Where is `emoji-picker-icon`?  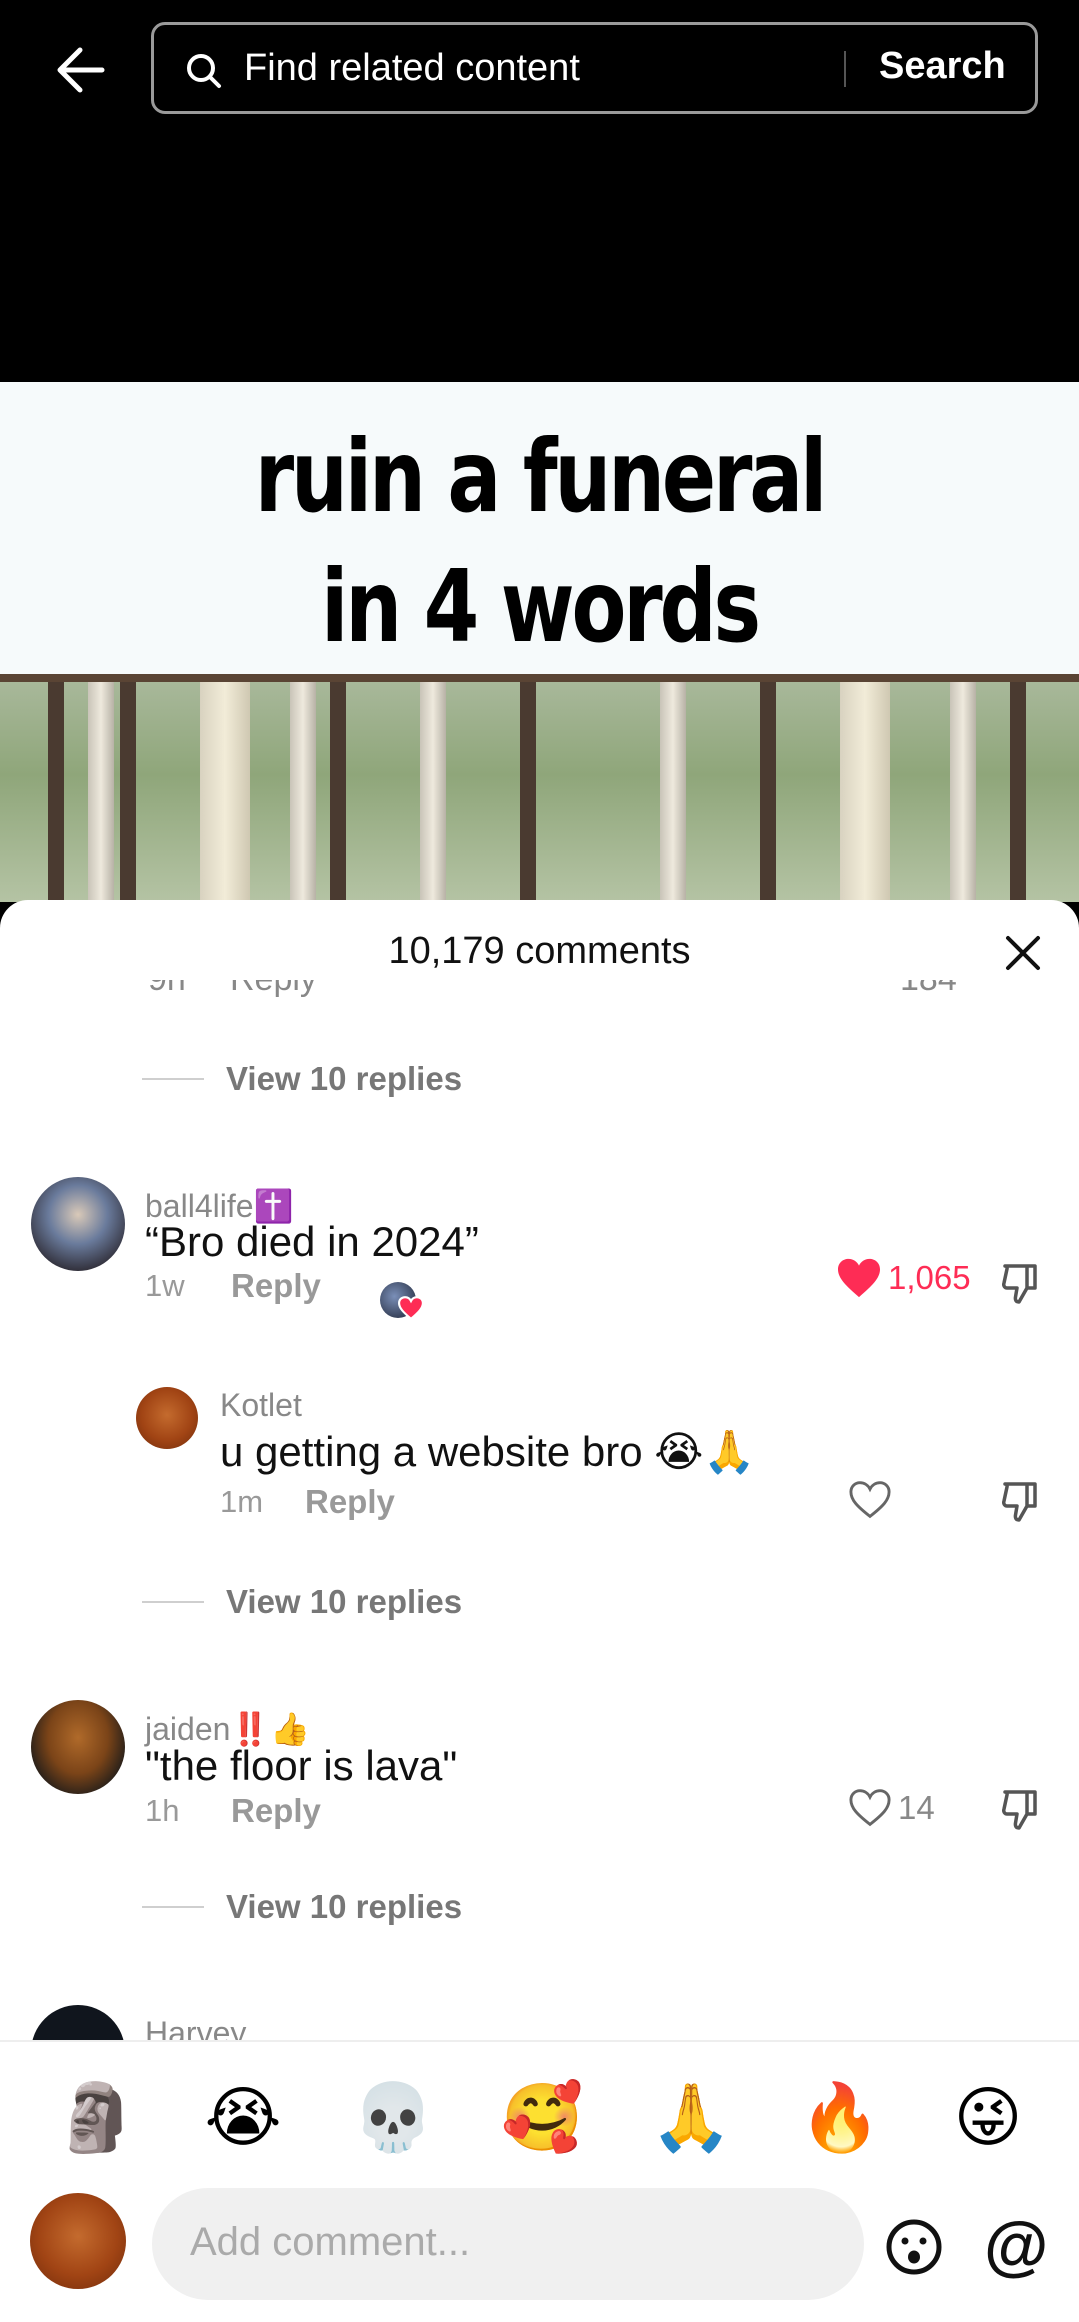 emoji-picker-icon is located at coordinates (914, 2247).